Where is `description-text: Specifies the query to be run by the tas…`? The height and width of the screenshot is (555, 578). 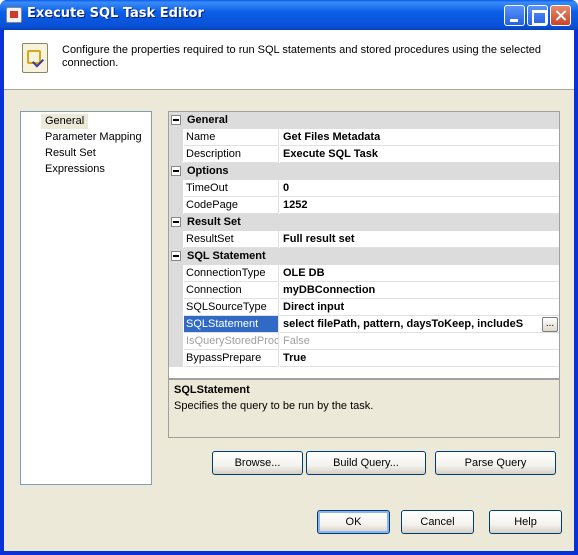
description-text: Specifies the query to be run by the tas… is located at coordinates (274, 406).